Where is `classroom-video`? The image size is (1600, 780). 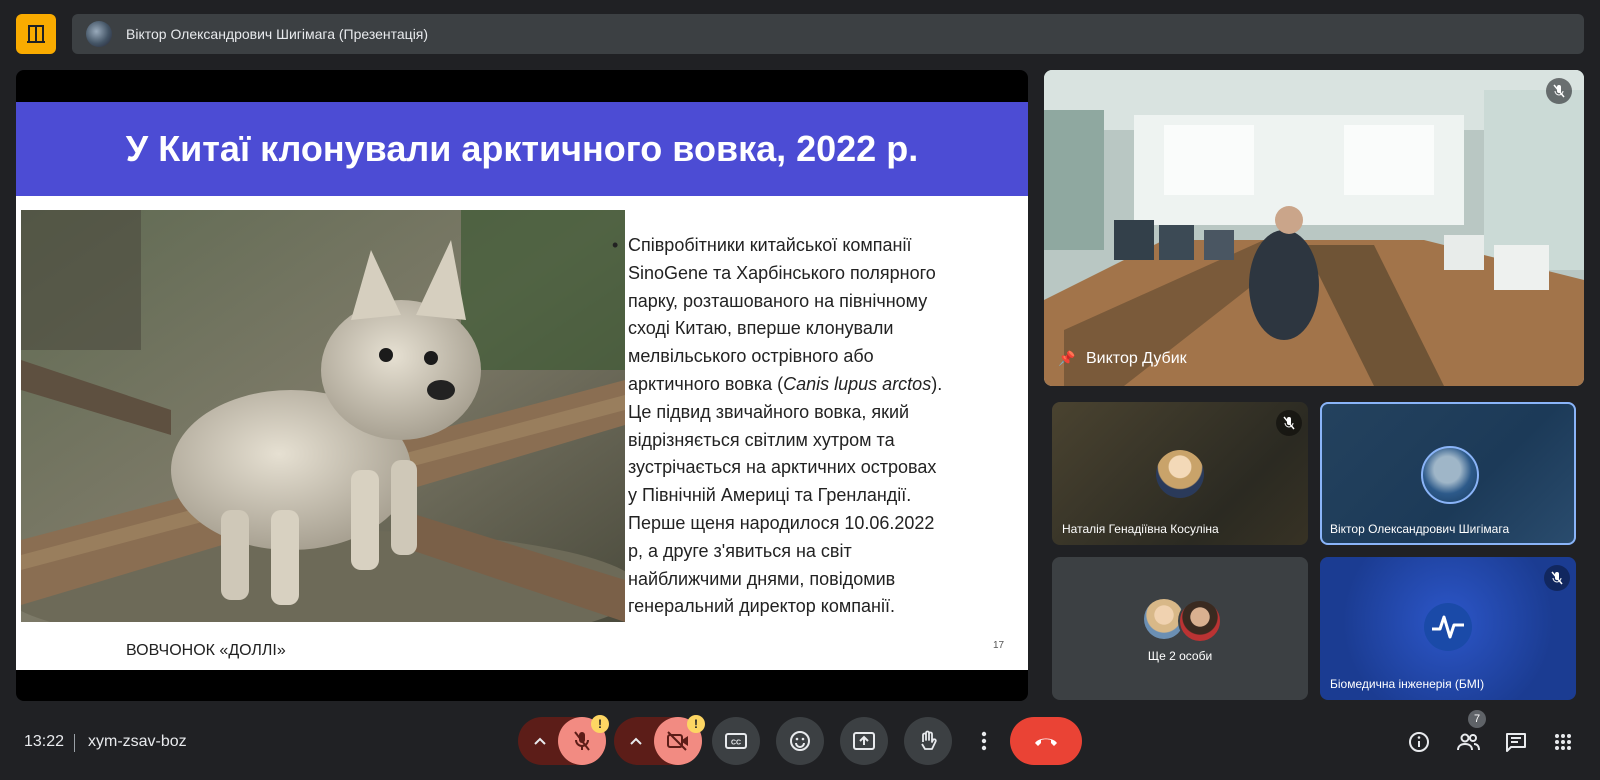
classroom-video is located at coordinates (1314, 228).